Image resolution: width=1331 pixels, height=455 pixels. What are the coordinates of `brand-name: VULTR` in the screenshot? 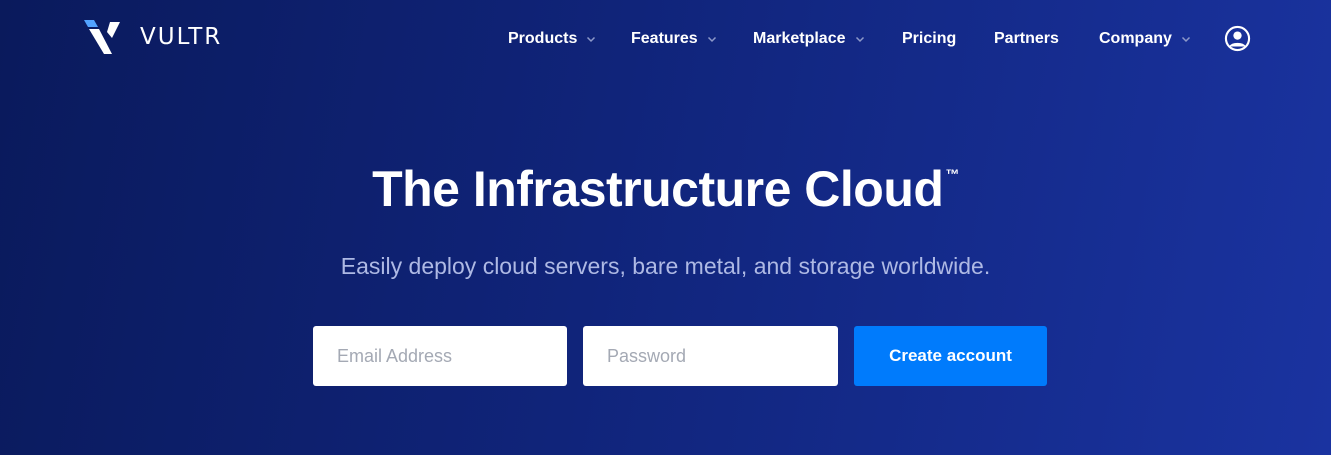 It's located at (181, 37).